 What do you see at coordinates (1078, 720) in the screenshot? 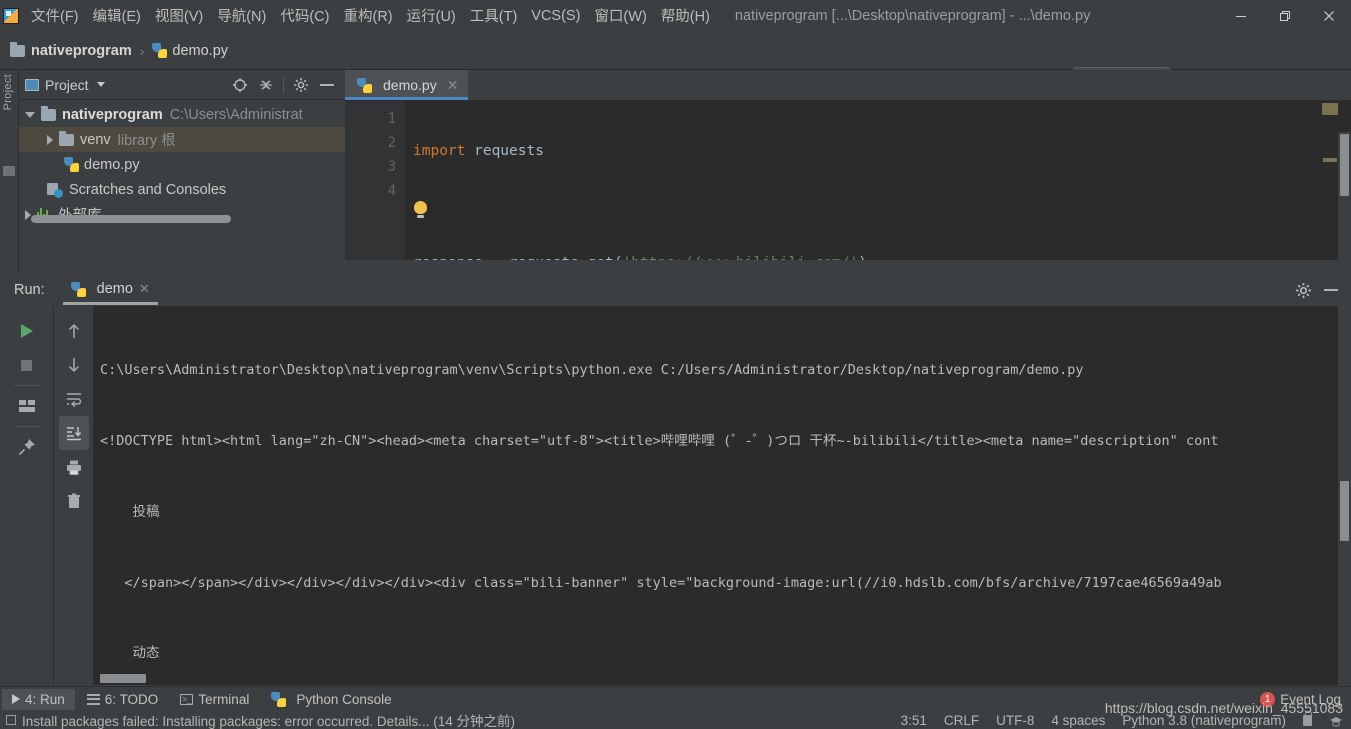
I see `indent-setting: 4 spaces` at bounding box center [1078, 720].